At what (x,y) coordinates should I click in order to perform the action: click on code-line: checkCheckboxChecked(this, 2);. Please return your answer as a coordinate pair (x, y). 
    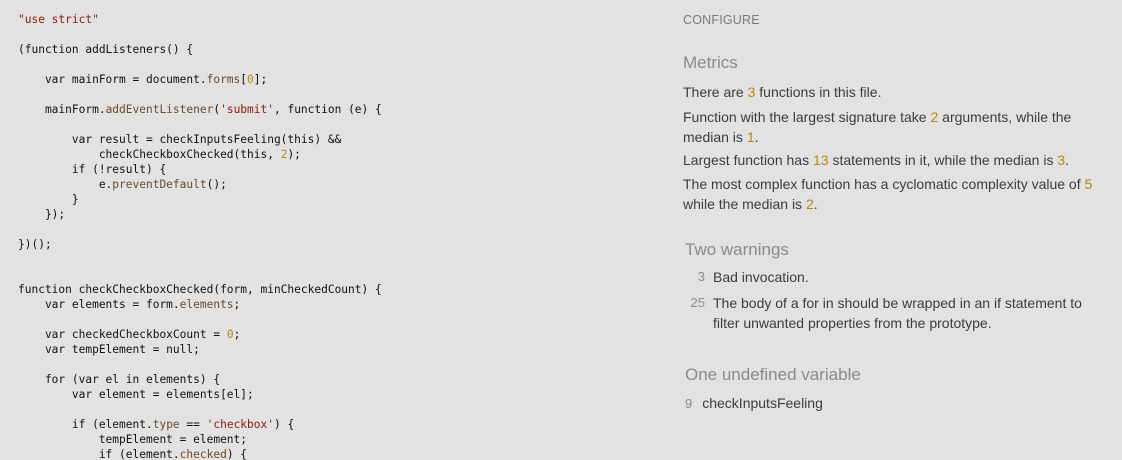
    Looking at the image, I should click on (159, 154).